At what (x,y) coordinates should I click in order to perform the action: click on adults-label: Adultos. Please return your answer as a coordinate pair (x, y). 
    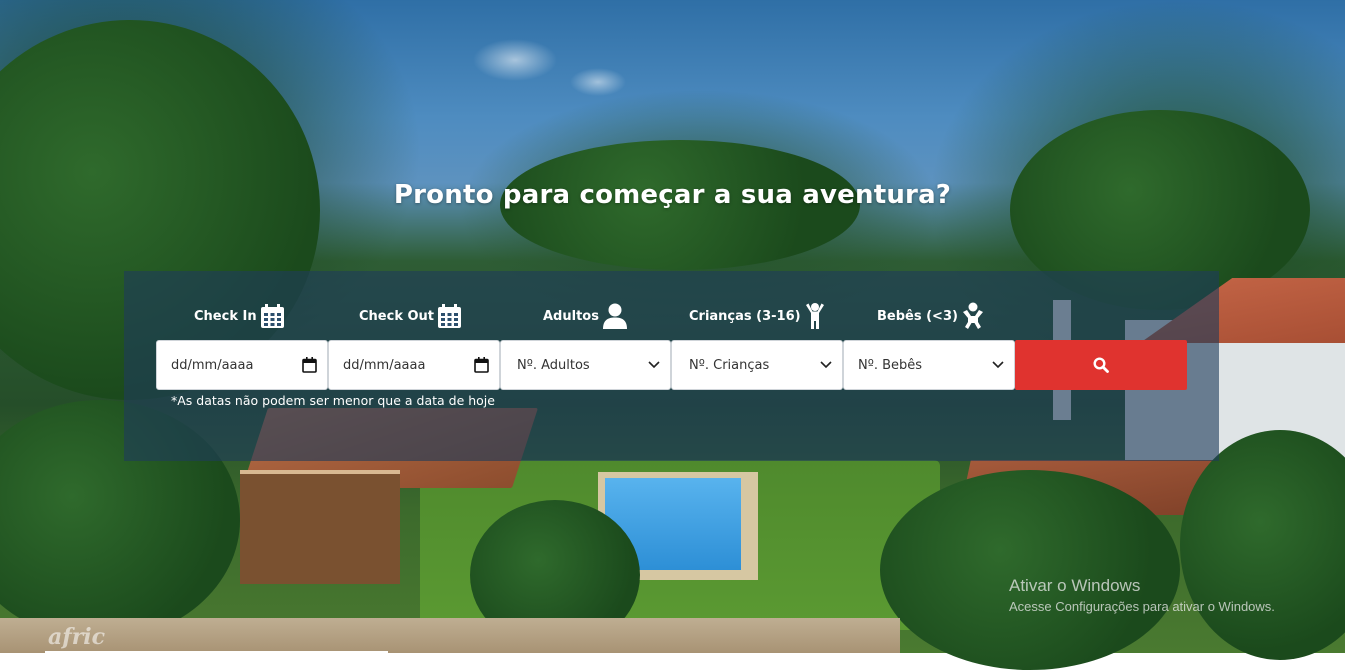
    Looking at the image, I should click on (585, 316).